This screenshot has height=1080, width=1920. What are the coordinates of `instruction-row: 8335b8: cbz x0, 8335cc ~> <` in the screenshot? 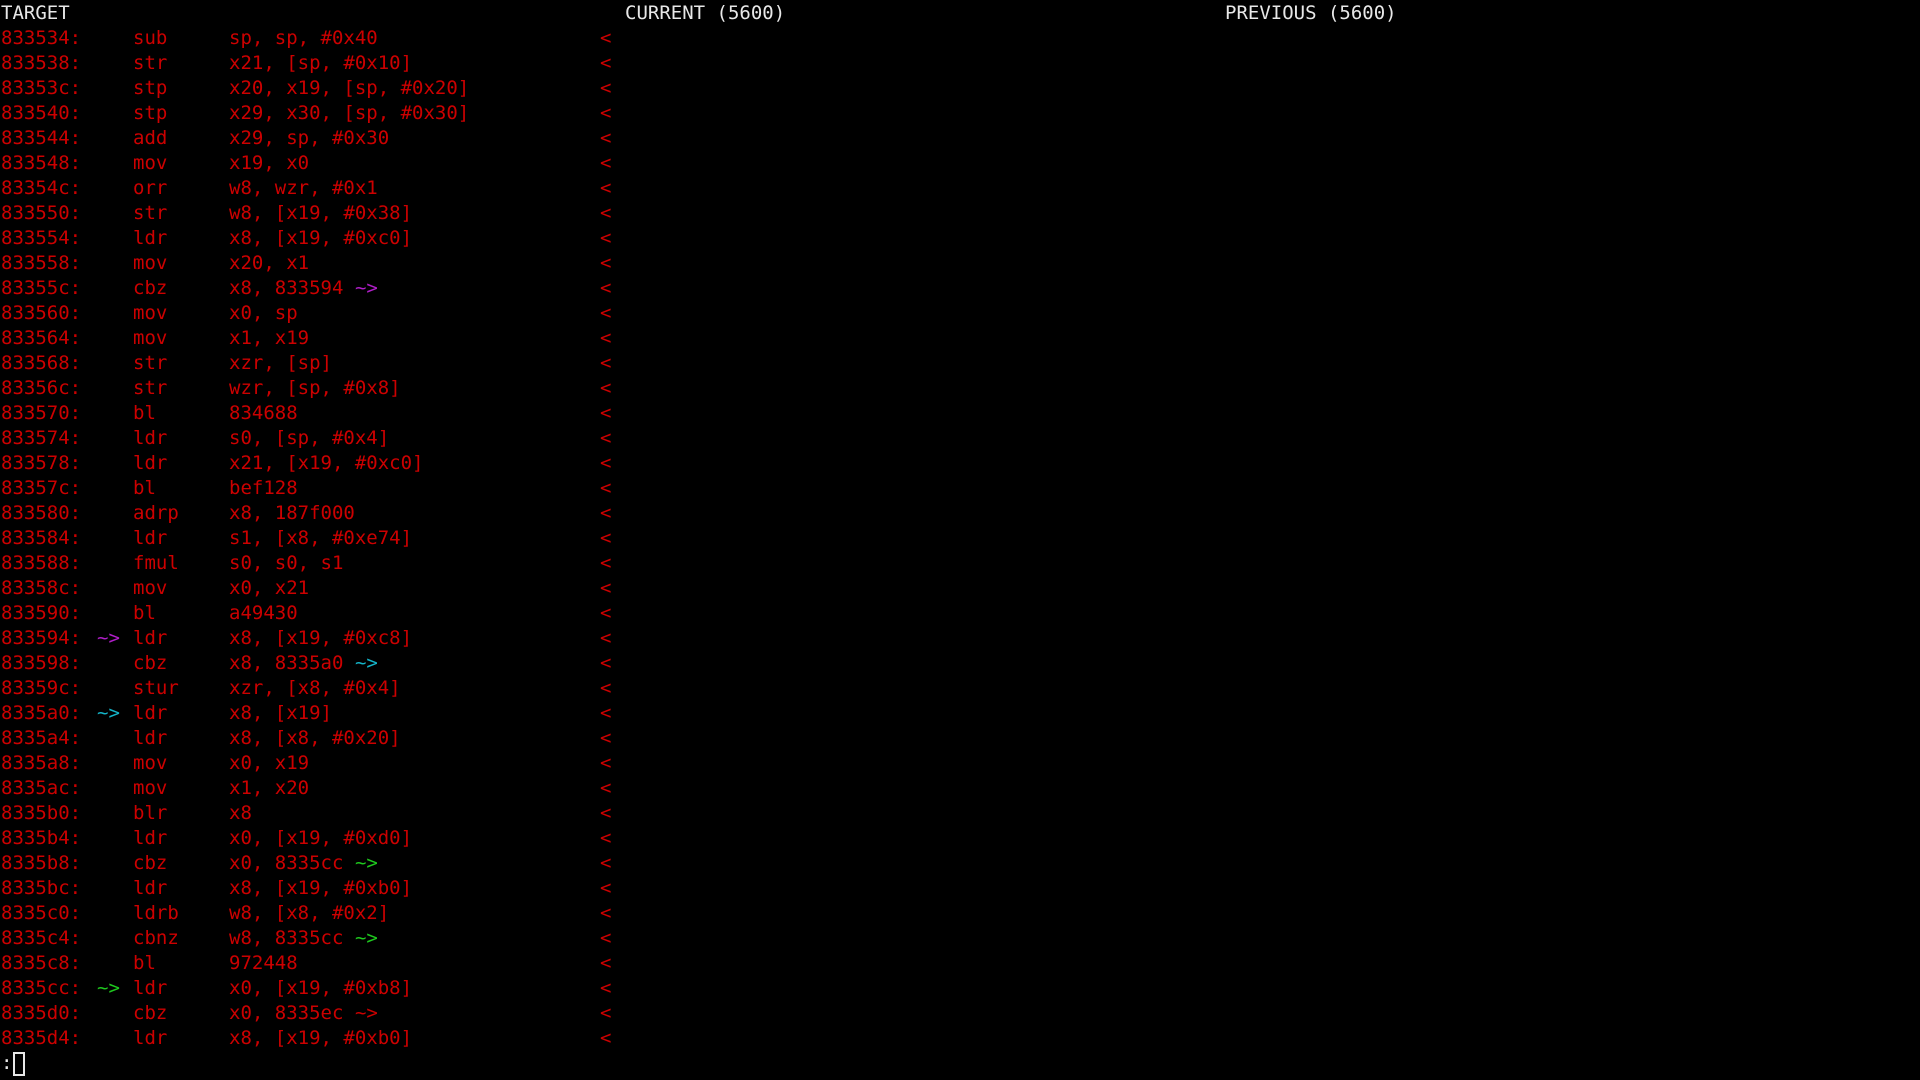 It's located at (320, 863).